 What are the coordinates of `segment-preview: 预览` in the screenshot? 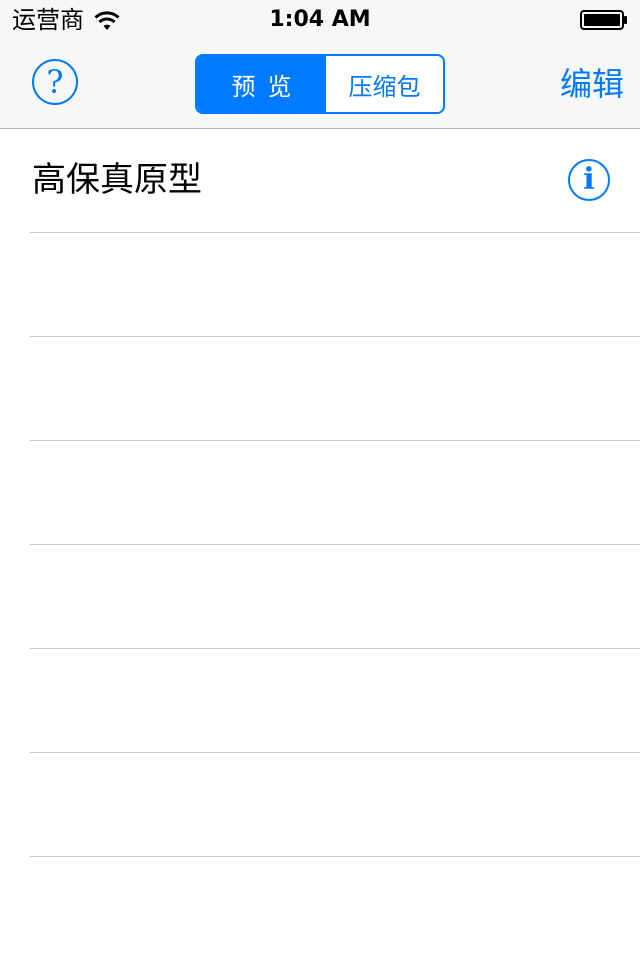 It's located at (261, 84).